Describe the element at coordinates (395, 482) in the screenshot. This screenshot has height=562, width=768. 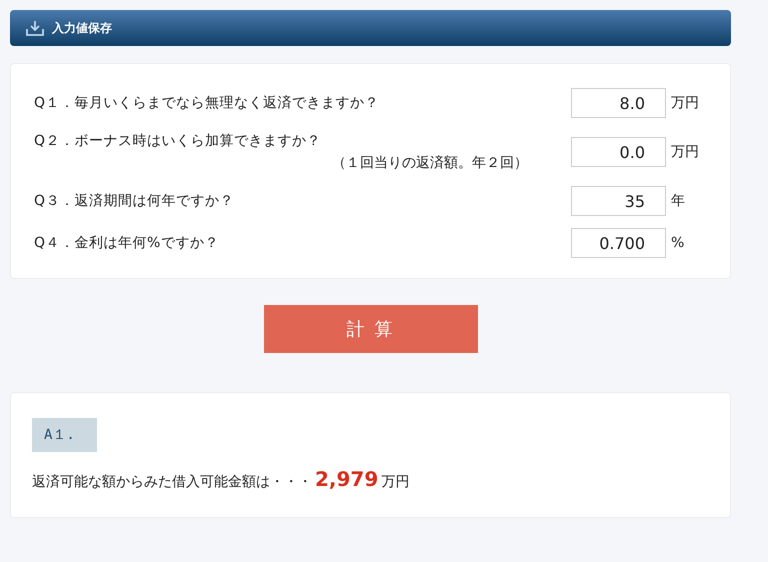
I see `answer-unit: 万円` at that location.